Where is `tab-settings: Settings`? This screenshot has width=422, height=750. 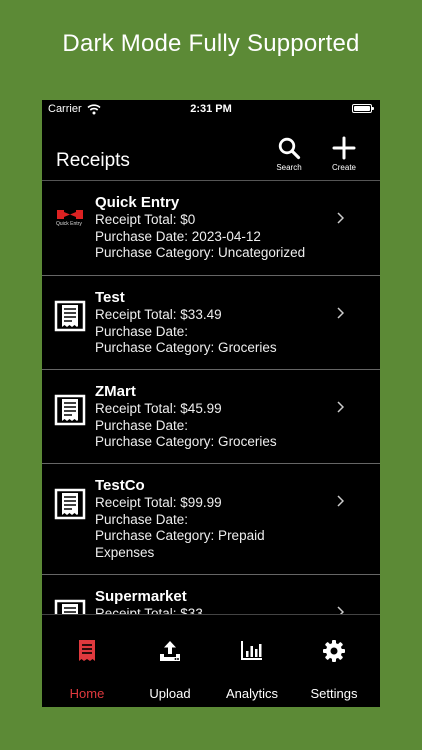 tab-settings: Settings is located at coordinates (334, 670).